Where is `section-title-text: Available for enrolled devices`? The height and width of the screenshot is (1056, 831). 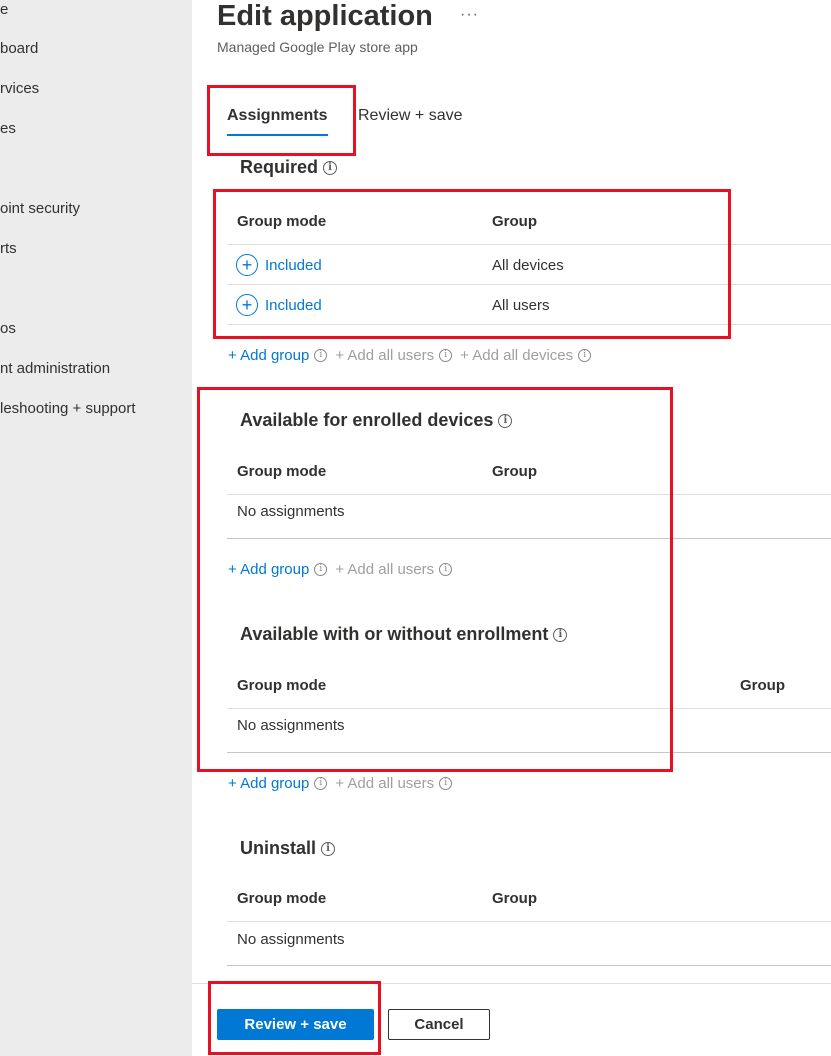
section-title-text: Available for enrolled devices is located at coordinates (367, 420).